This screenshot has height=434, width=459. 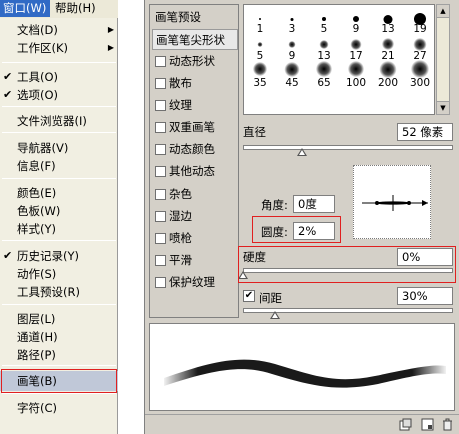 What do you see at coordinates (419, 21) in the screenshot?
I see `brush-preset: 19` at bounding box center [419, 21].